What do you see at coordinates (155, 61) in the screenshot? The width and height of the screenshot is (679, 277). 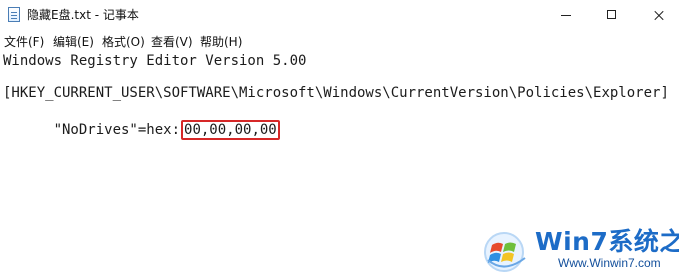 I see `editor-line-version: Windows Registry Editor Version 5.00` at bounding box center [155, 61].